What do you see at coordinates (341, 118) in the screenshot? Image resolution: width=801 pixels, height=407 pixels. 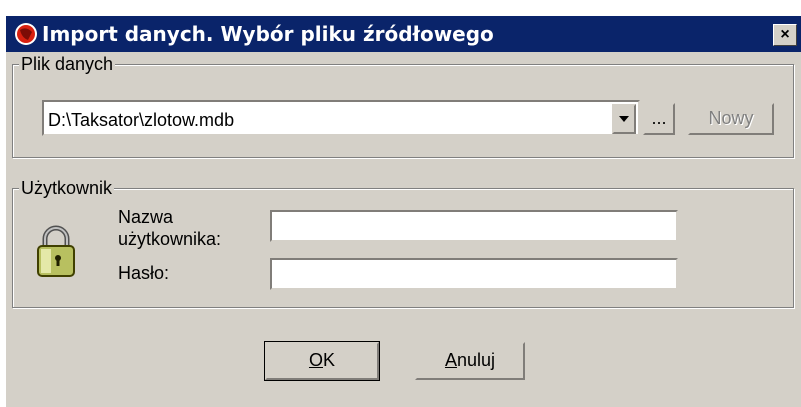 I see `data-file-combobox: D:\Taksator\zlotow.mdb` at bounding box center [341, 118].